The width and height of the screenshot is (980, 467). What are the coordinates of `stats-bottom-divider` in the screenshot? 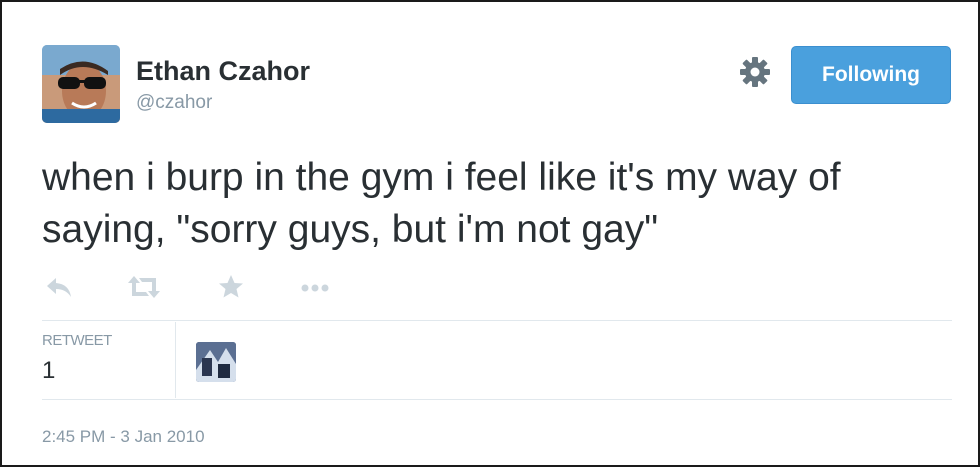 It's located at (497, 399).